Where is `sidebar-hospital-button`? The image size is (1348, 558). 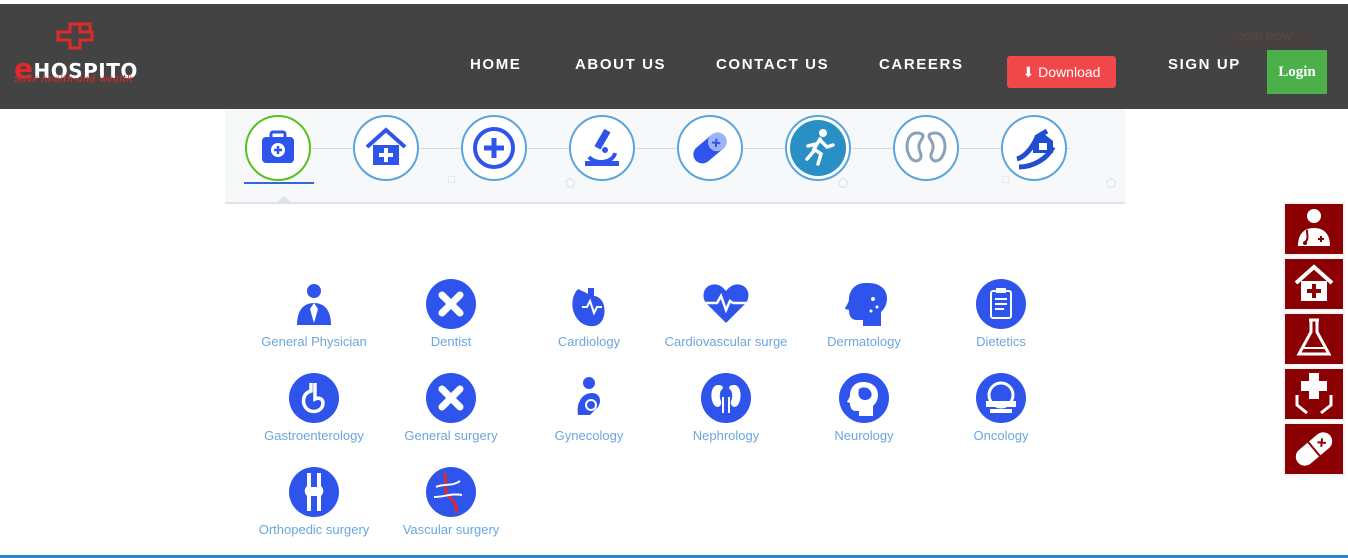
sidebar-hospital-button is located at coordinates (1314, 284).